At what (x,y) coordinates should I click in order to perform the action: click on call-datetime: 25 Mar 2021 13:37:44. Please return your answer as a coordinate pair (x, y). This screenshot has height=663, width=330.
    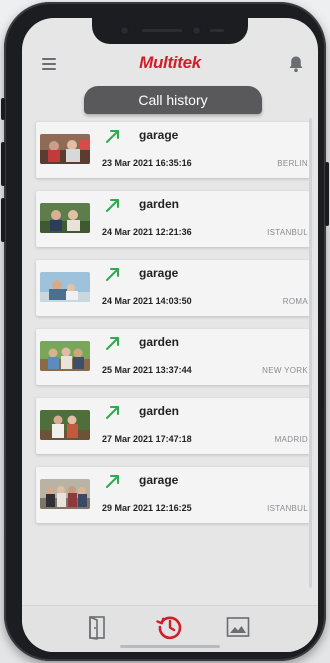
    Looking at the image, I should click on (147, 370).